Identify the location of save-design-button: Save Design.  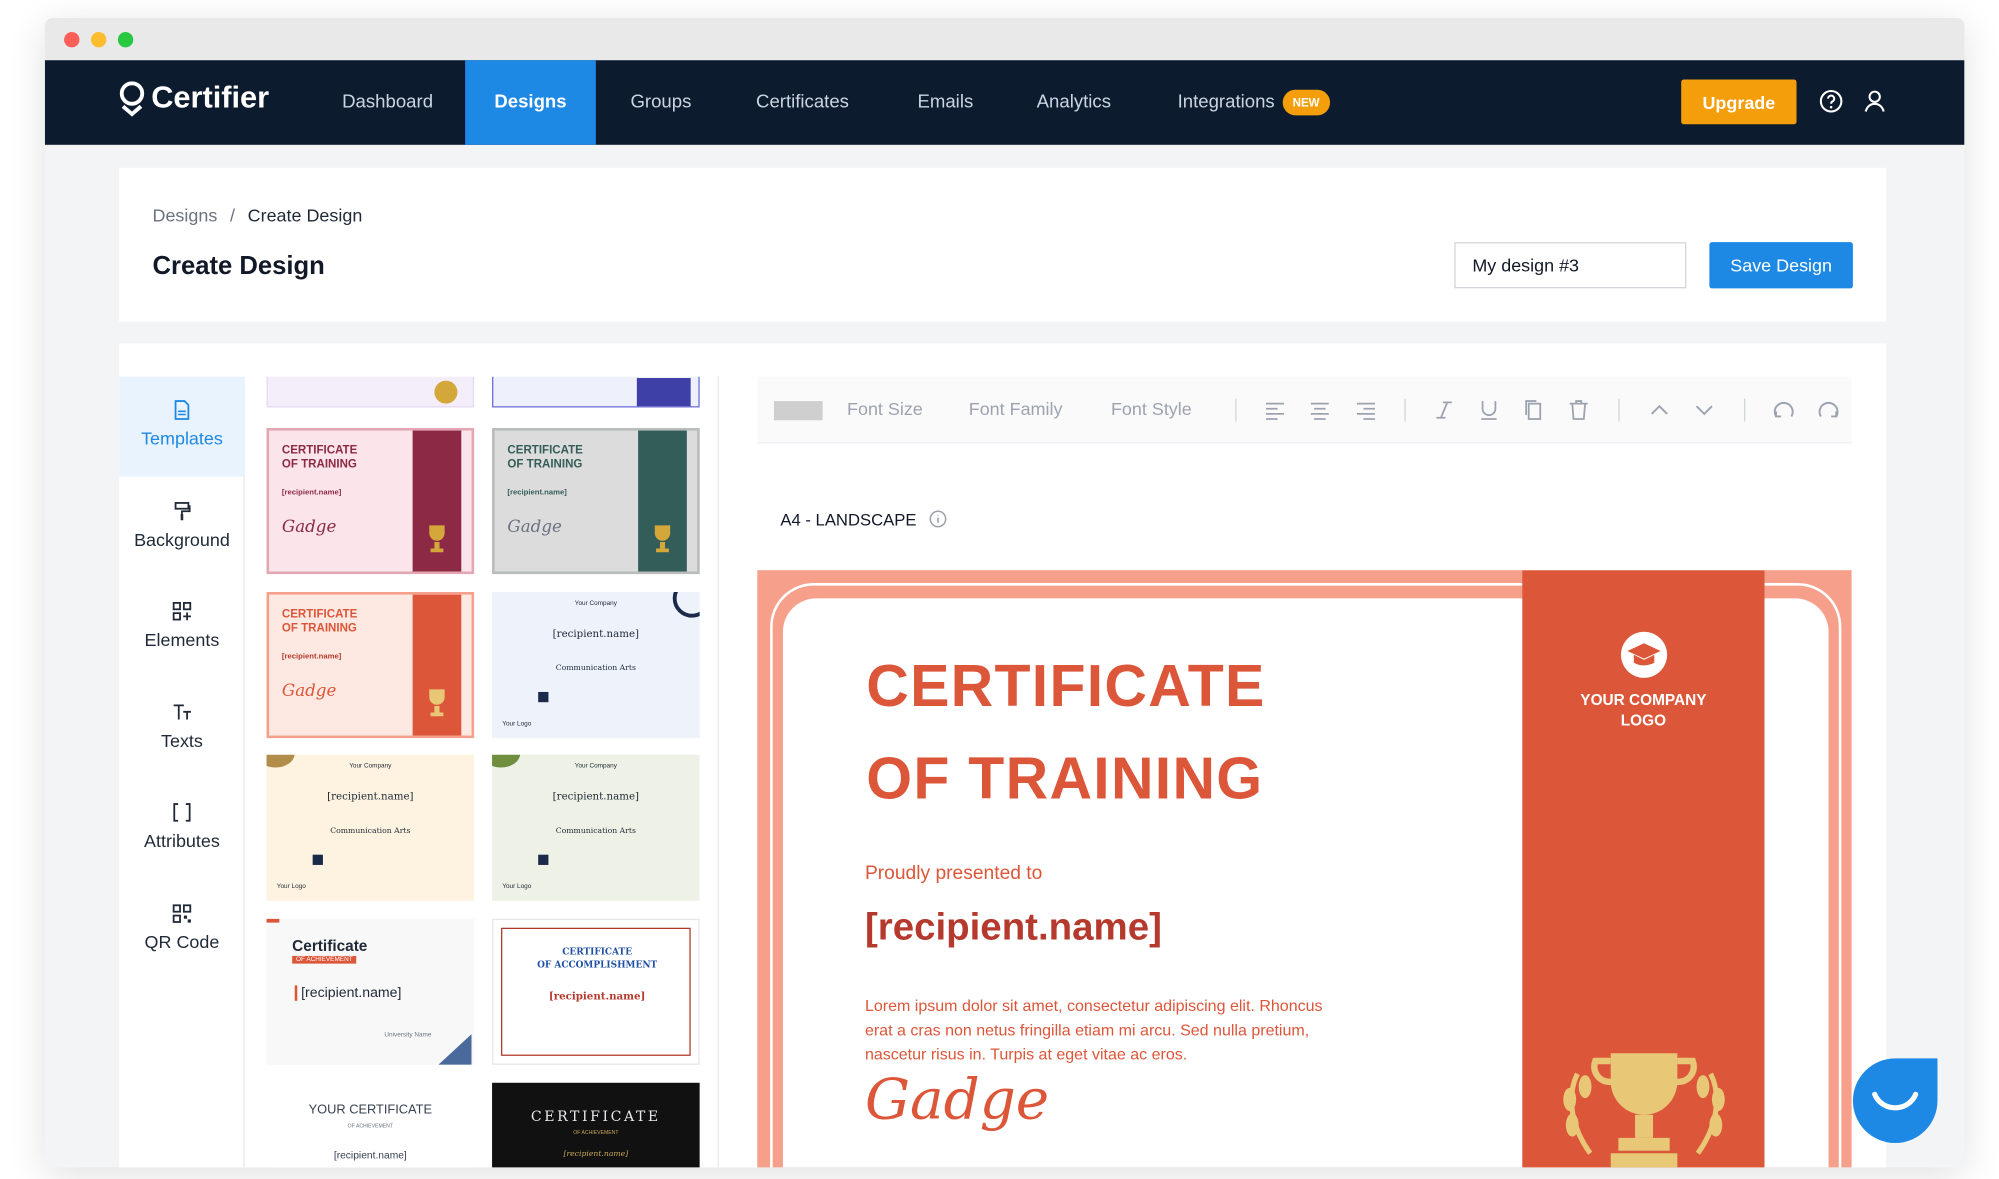
(1781, 265).